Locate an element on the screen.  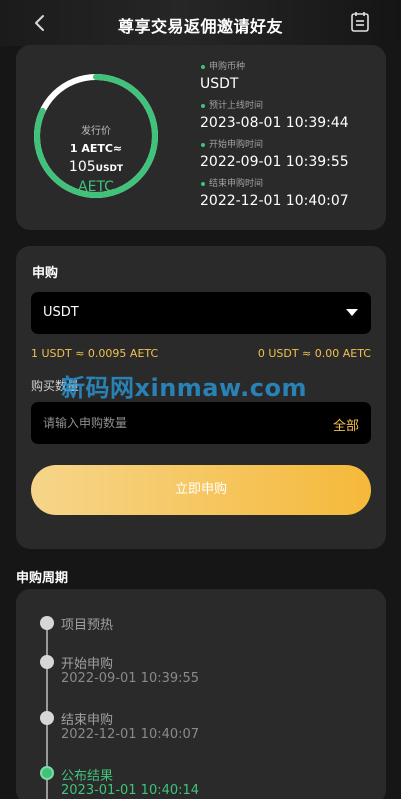
timeline-section-title: 申购周期 is located at coordinates (42, 578).